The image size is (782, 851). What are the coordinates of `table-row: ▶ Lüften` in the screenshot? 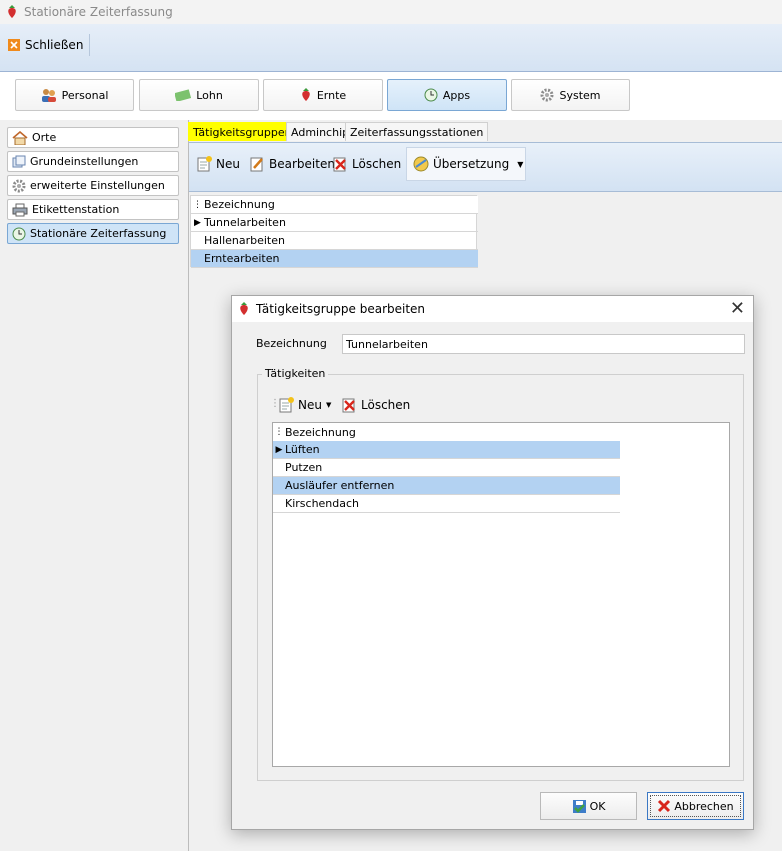 It's located at (446, 450).